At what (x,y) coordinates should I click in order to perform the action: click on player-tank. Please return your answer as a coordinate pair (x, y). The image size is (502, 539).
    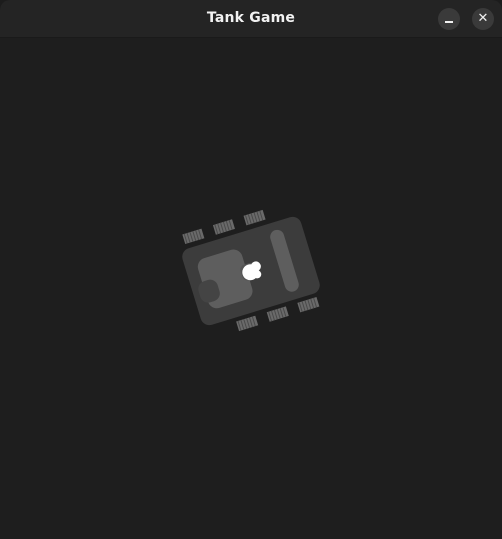
    Looking at the image, I should click on (251, 270).